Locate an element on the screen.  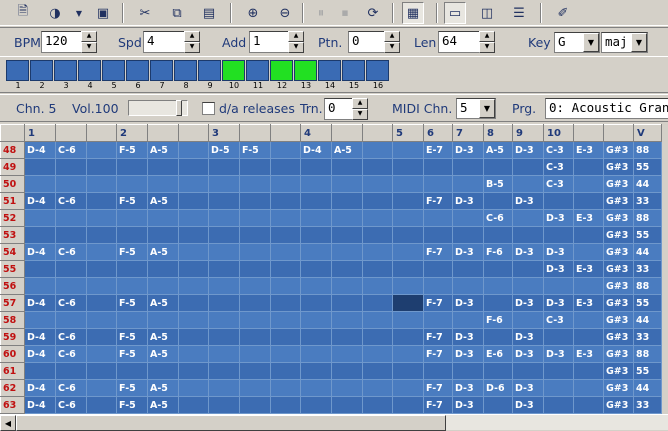
add-spinner: 1 ▲ ▼ is located at coordinates (276, 42).